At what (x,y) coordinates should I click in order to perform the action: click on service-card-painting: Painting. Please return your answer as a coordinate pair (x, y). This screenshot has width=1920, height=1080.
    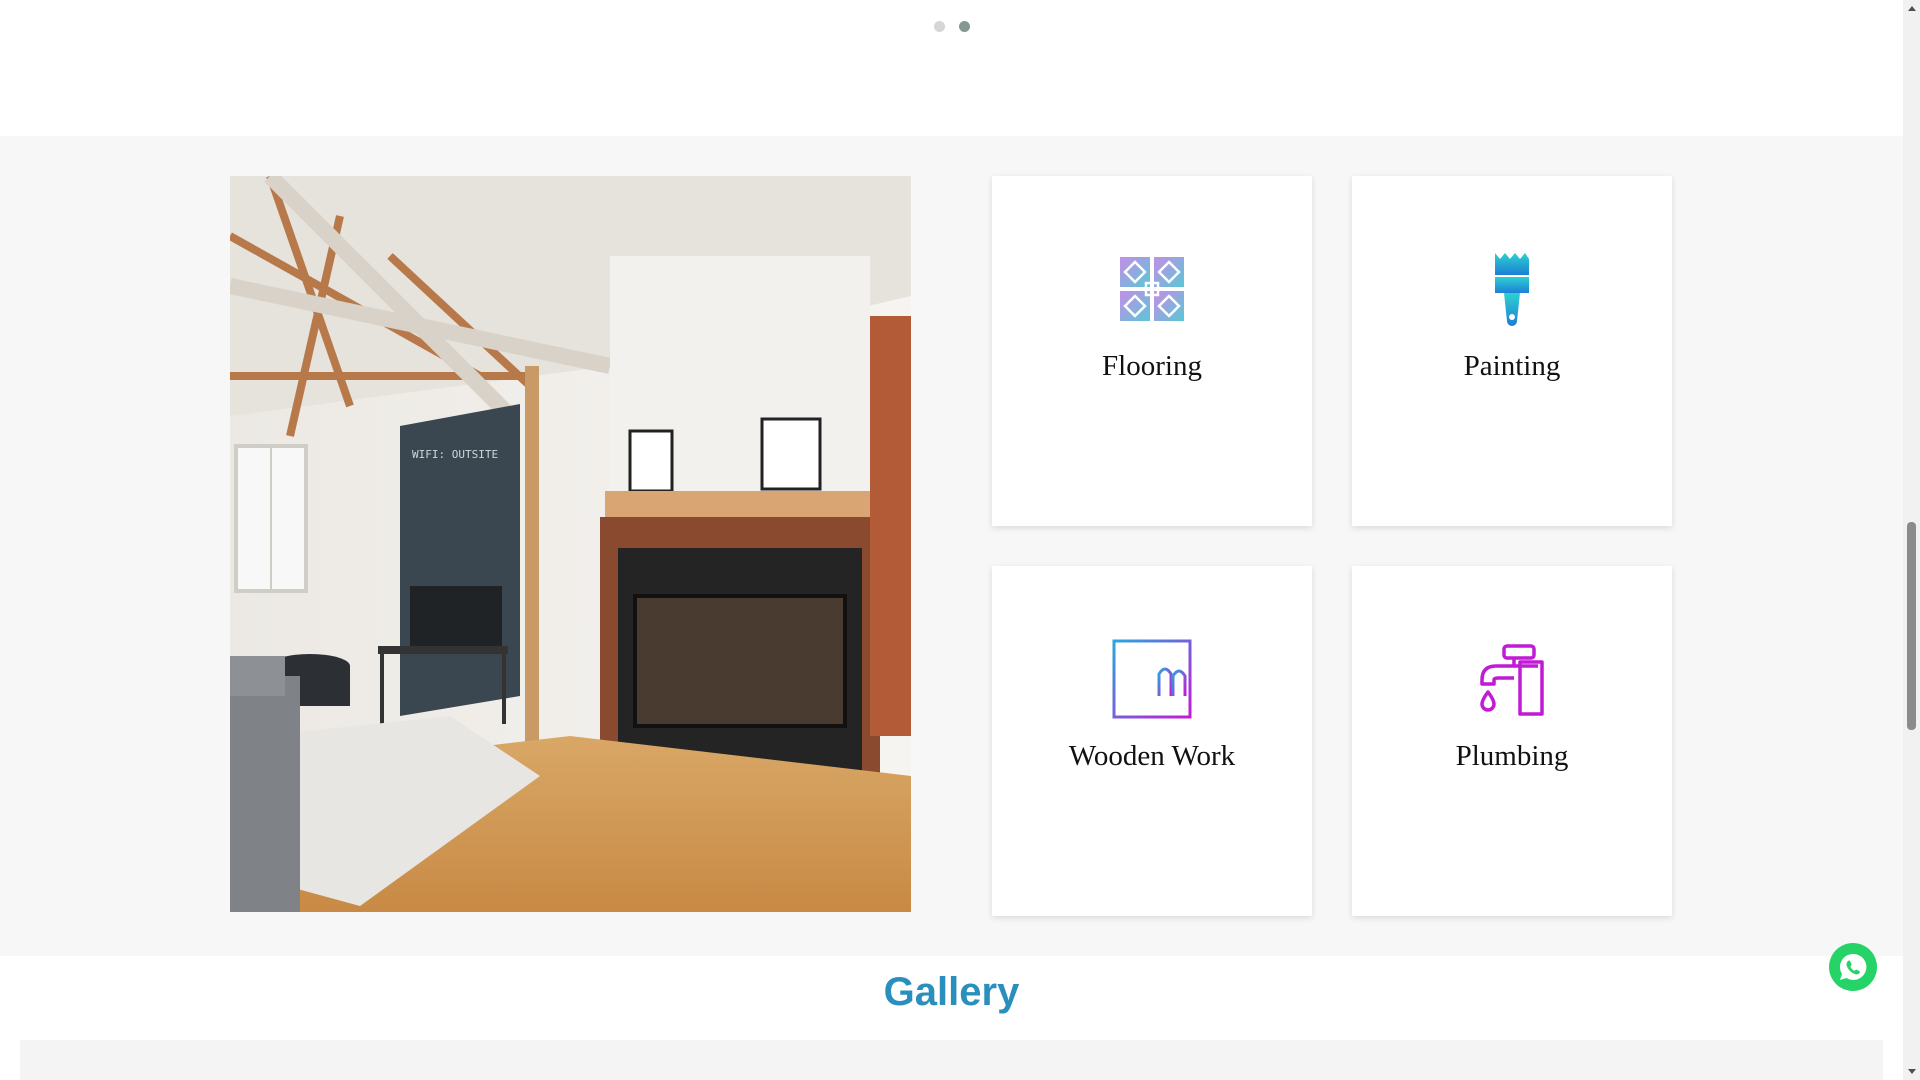
    Looking at the image, I should click on (1512, 351).